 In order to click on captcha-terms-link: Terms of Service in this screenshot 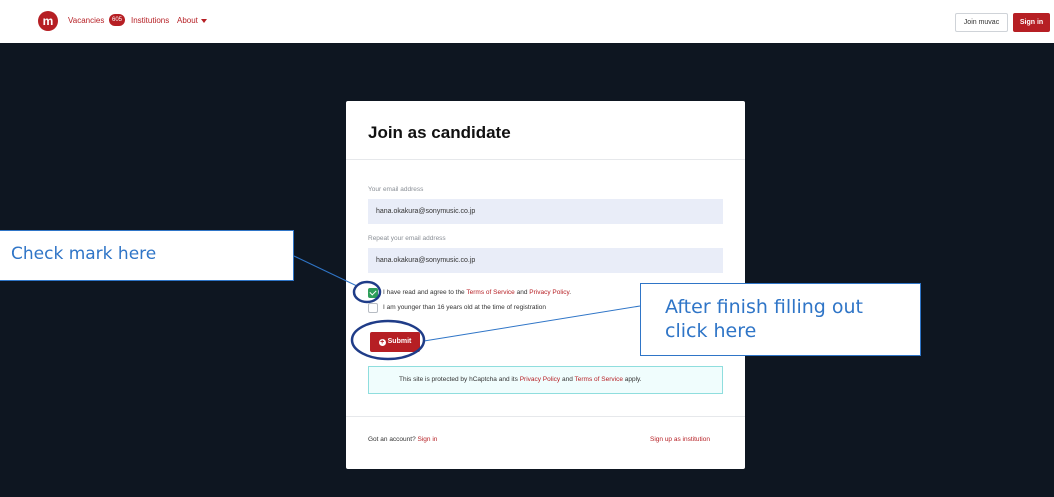, I will do `click(599, 379)`.